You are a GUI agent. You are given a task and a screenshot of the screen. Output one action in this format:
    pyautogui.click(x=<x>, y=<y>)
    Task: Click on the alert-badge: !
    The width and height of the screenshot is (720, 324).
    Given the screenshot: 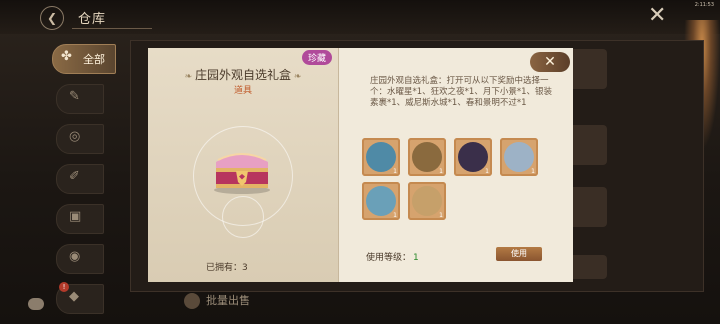 What is the action you would take?
    pyautogui.click(x=64, y=287)
    